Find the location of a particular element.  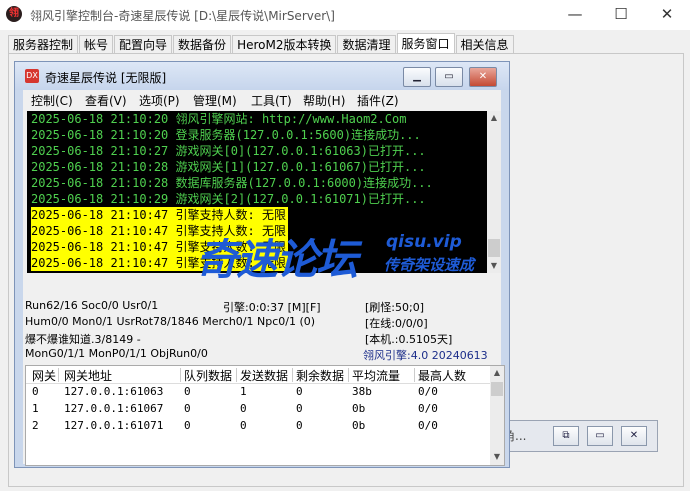

col-avg-traffic: 平均流量 is located at coordinates (376, 375).